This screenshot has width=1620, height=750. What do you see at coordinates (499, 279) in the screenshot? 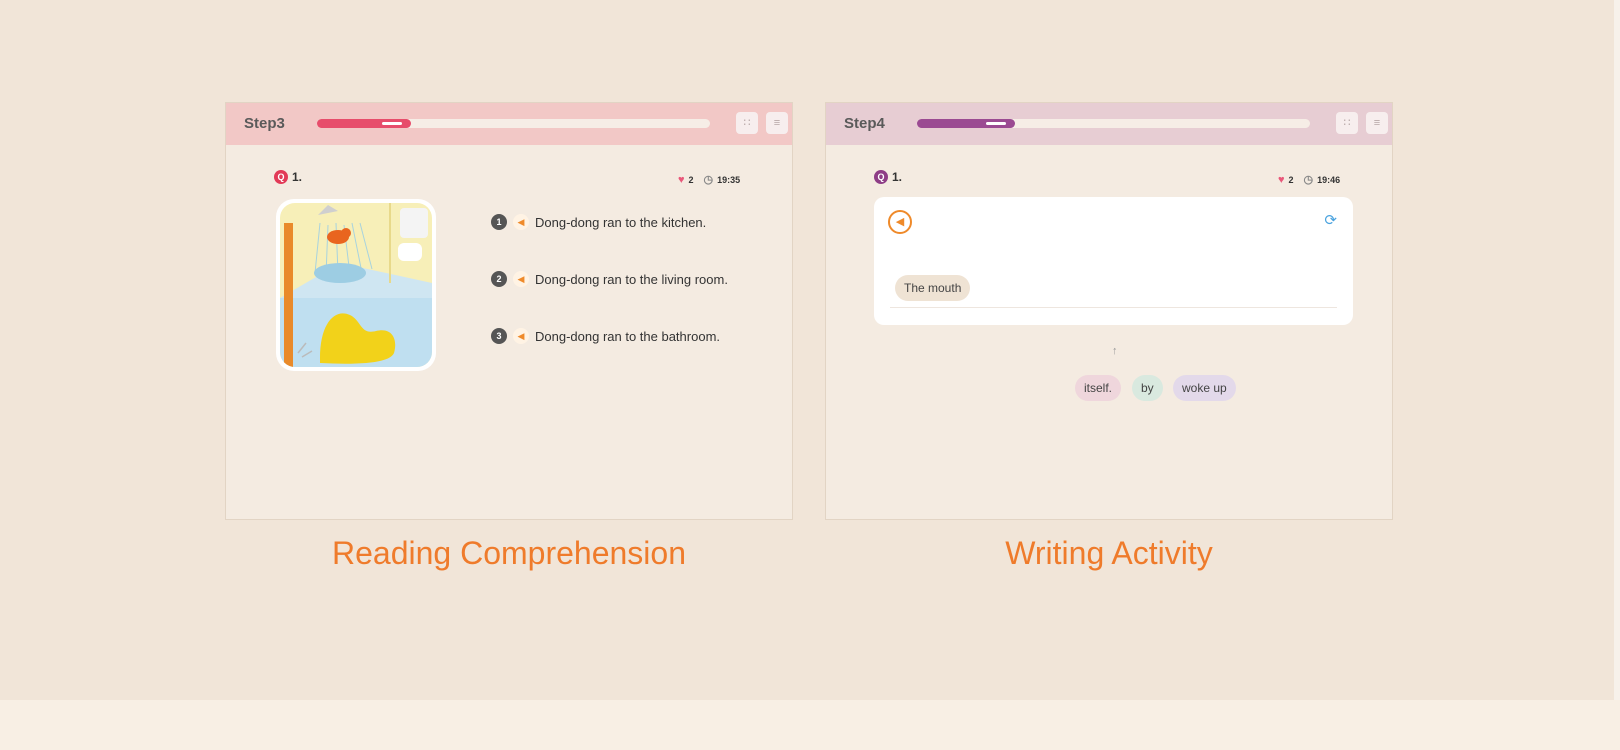
I see `option-number-badge: 2` at bounding box center [499, 279].